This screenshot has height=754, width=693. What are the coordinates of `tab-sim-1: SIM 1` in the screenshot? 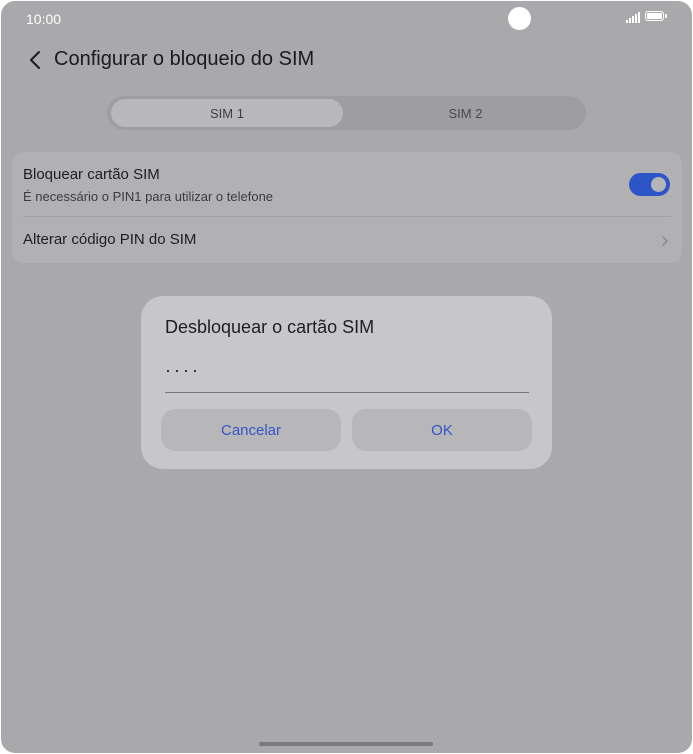 It's located at (227, 113).